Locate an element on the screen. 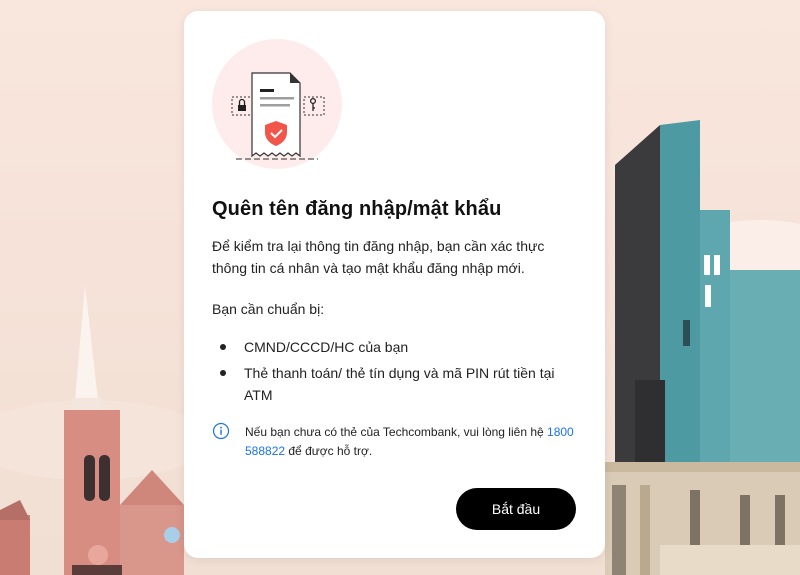 The width and height of the screenshot is (800, 575). modal-title: Quên tên đăng nhập/mật khẩu is located at coordinates (357, 209).